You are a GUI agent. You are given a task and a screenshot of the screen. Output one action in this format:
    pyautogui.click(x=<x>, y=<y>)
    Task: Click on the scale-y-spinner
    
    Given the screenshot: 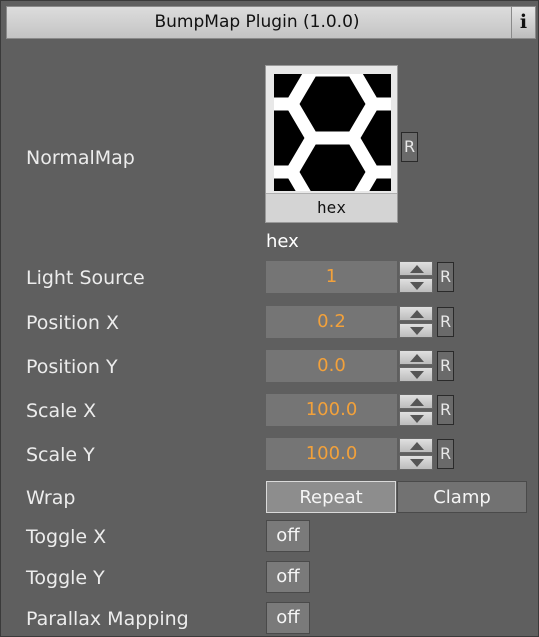 What is the action you would take?
    pyautogui.click(x=416, y=454)
    